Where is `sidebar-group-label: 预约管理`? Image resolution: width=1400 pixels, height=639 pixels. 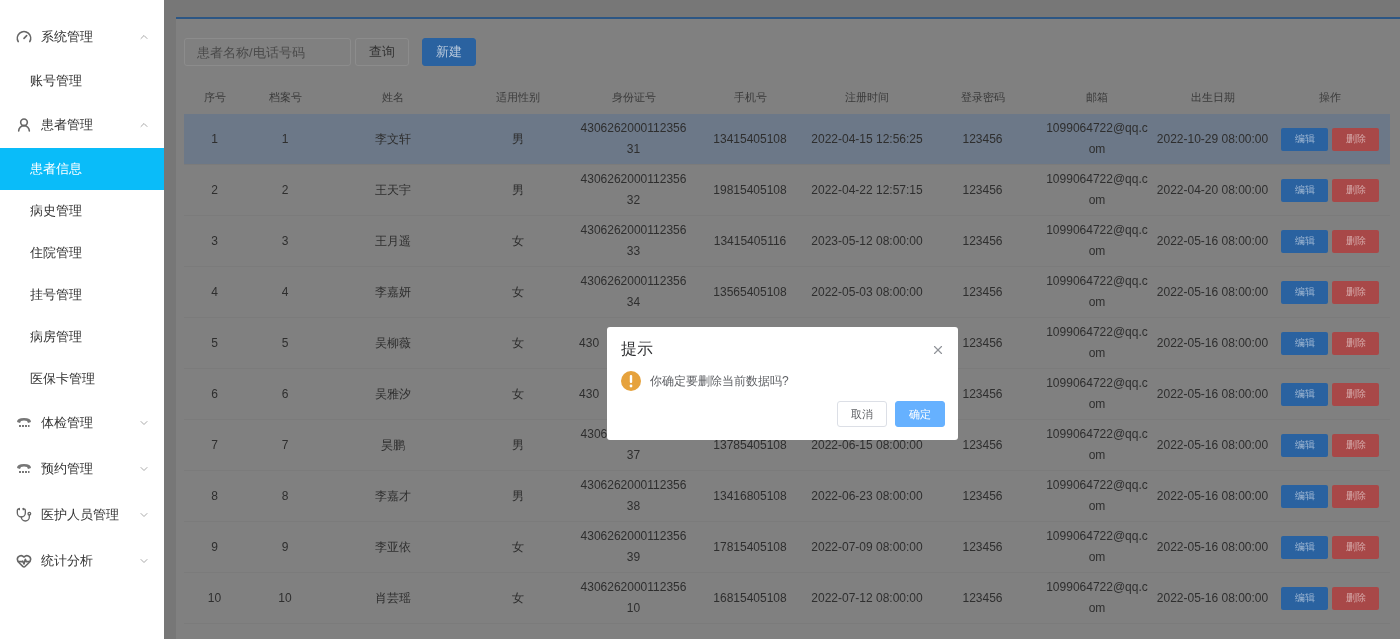
sidebar-group-label: 预约管理 is located at coordinates (67, 469).